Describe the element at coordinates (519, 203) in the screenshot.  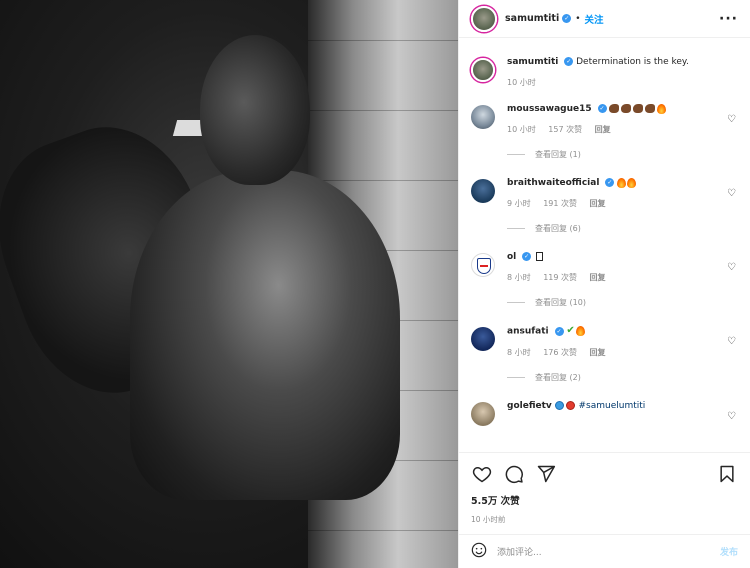
I see `comment-time: 9 小时` at that location.